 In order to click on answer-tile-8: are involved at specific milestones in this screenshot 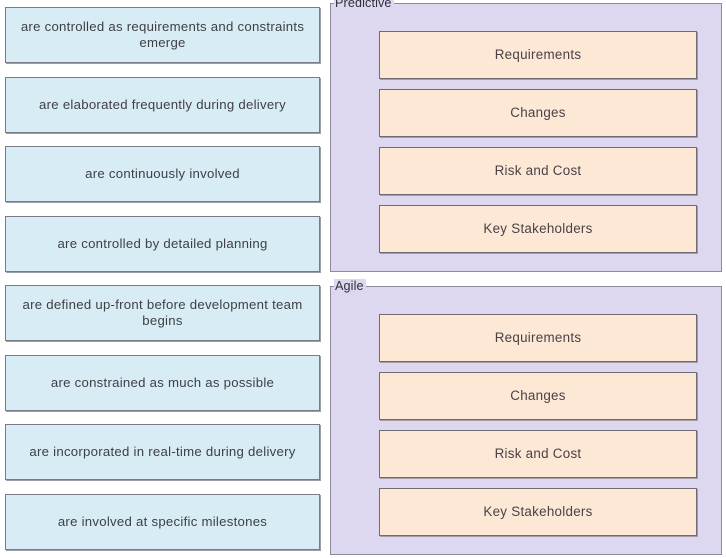, I will do `click(162, 522)`.